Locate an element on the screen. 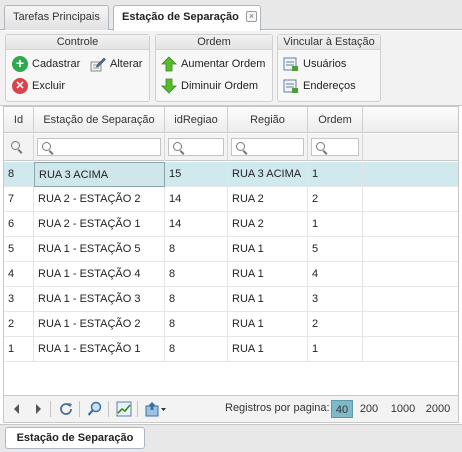 This screenshot has height=452, width=462. table-row: 8 RUA 3 ACIMA 15 RUA 3 ACIMA 1 is located at coordinates (231, 174).